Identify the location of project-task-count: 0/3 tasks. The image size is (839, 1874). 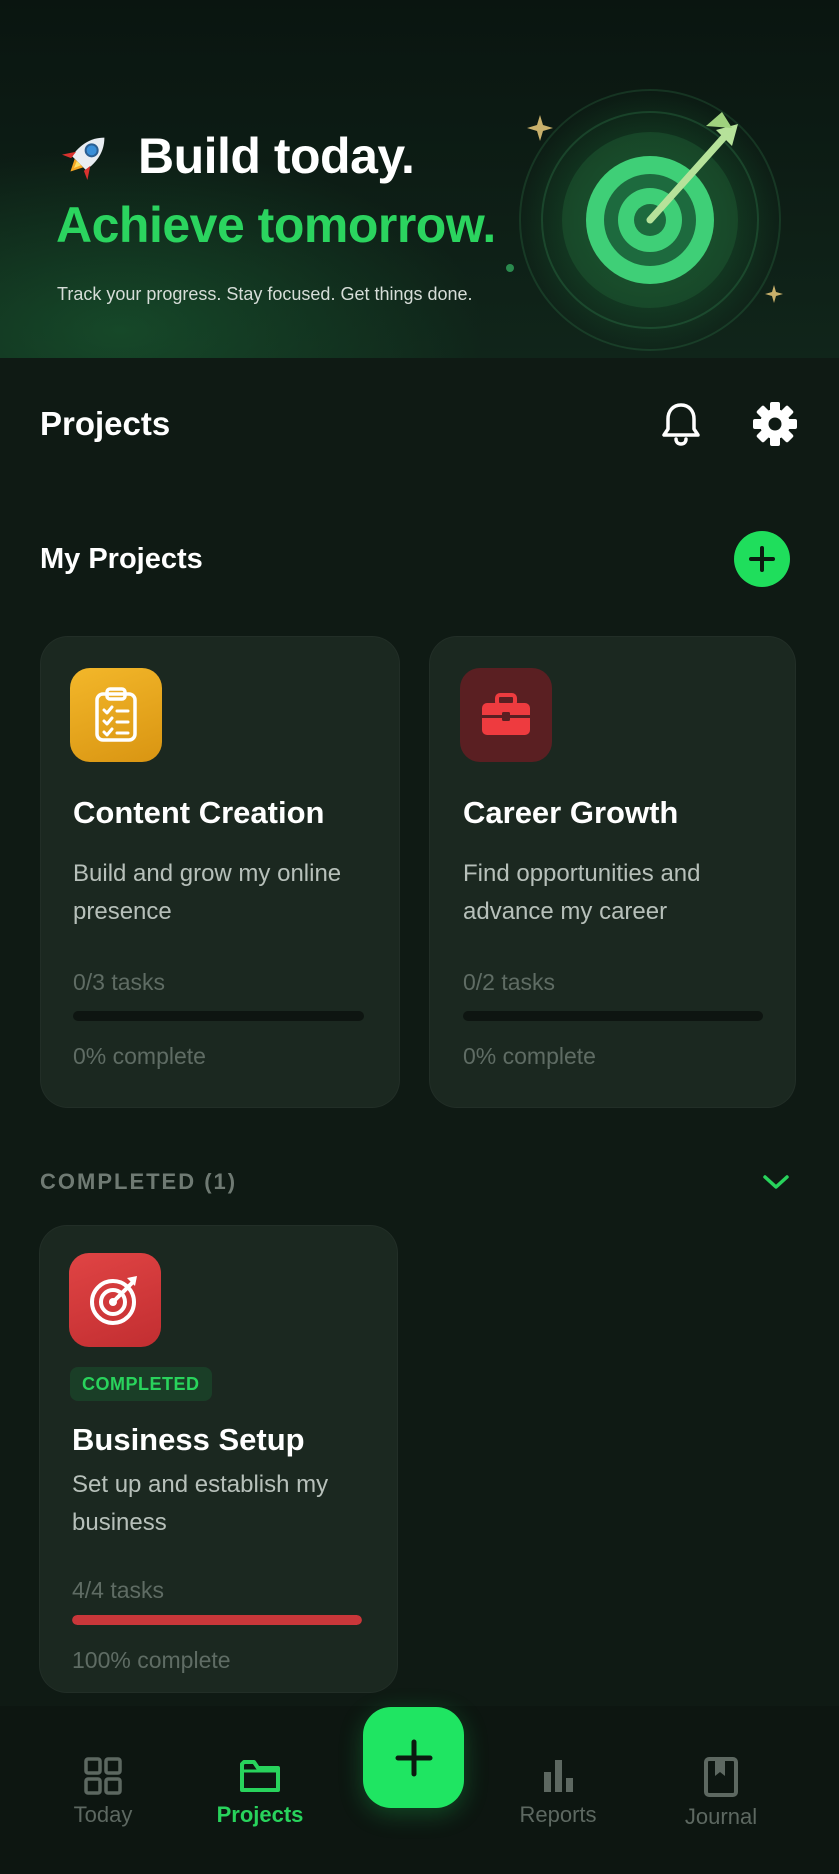
(119, 982).